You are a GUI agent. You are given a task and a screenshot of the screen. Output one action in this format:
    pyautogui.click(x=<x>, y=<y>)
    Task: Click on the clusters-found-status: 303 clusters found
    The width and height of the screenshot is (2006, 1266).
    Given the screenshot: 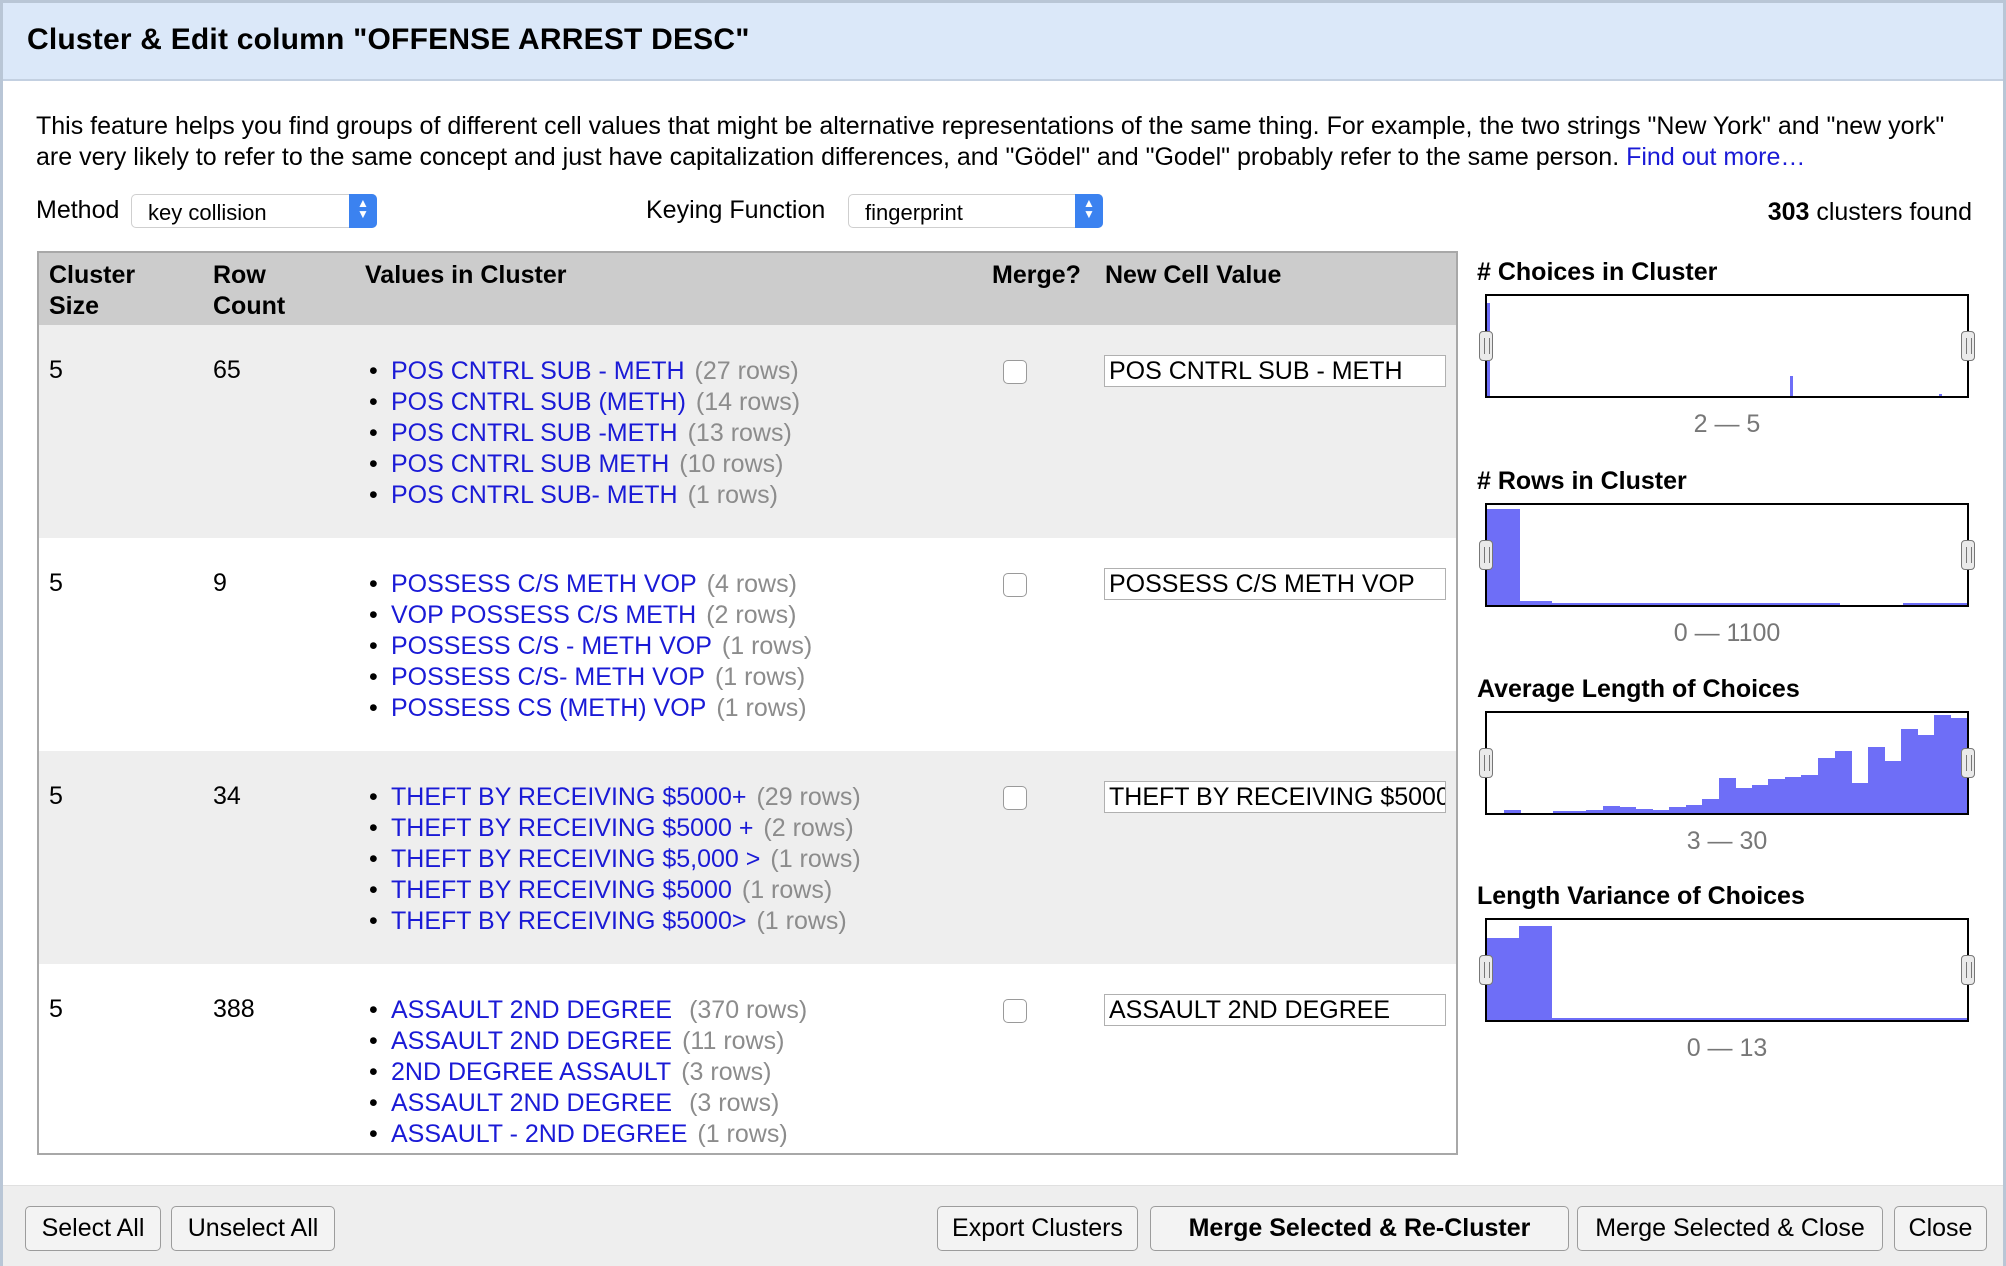 What is the action you would take?
    pyautogui.click(x=1870, y=212)
    